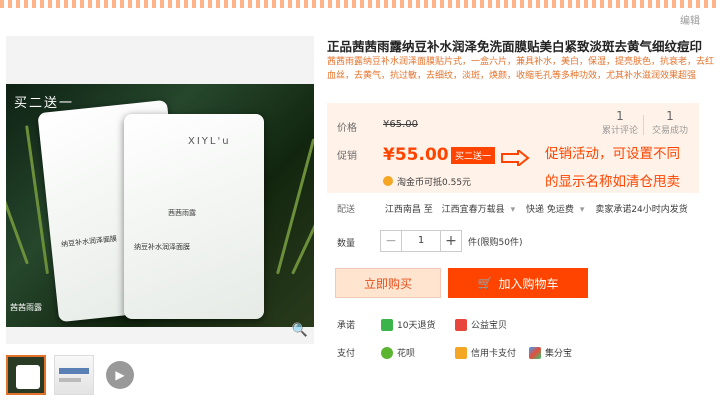  What do you see at coordinates (535, 352) in the screenshot?
I see `jifenbao-icon` at bounding box center [535, 352].